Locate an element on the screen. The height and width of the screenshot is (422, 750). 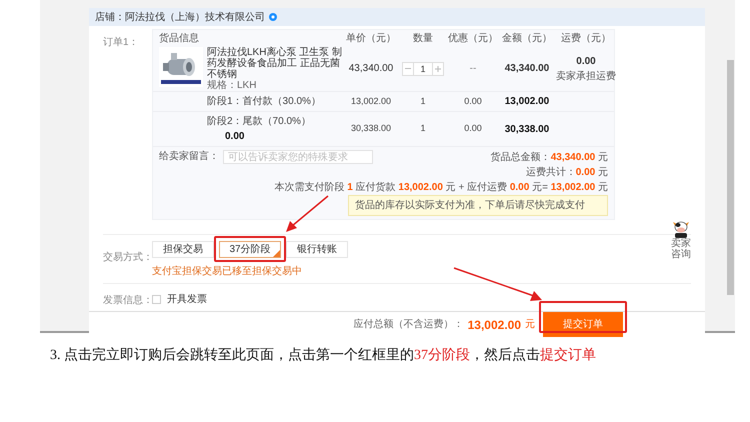
summary-line: 本次需支付阶段 1 应付货款 13,002.00 元 + 应付运费 0.00 元= 13,002.00 元 is located at coordinates (441, 187).